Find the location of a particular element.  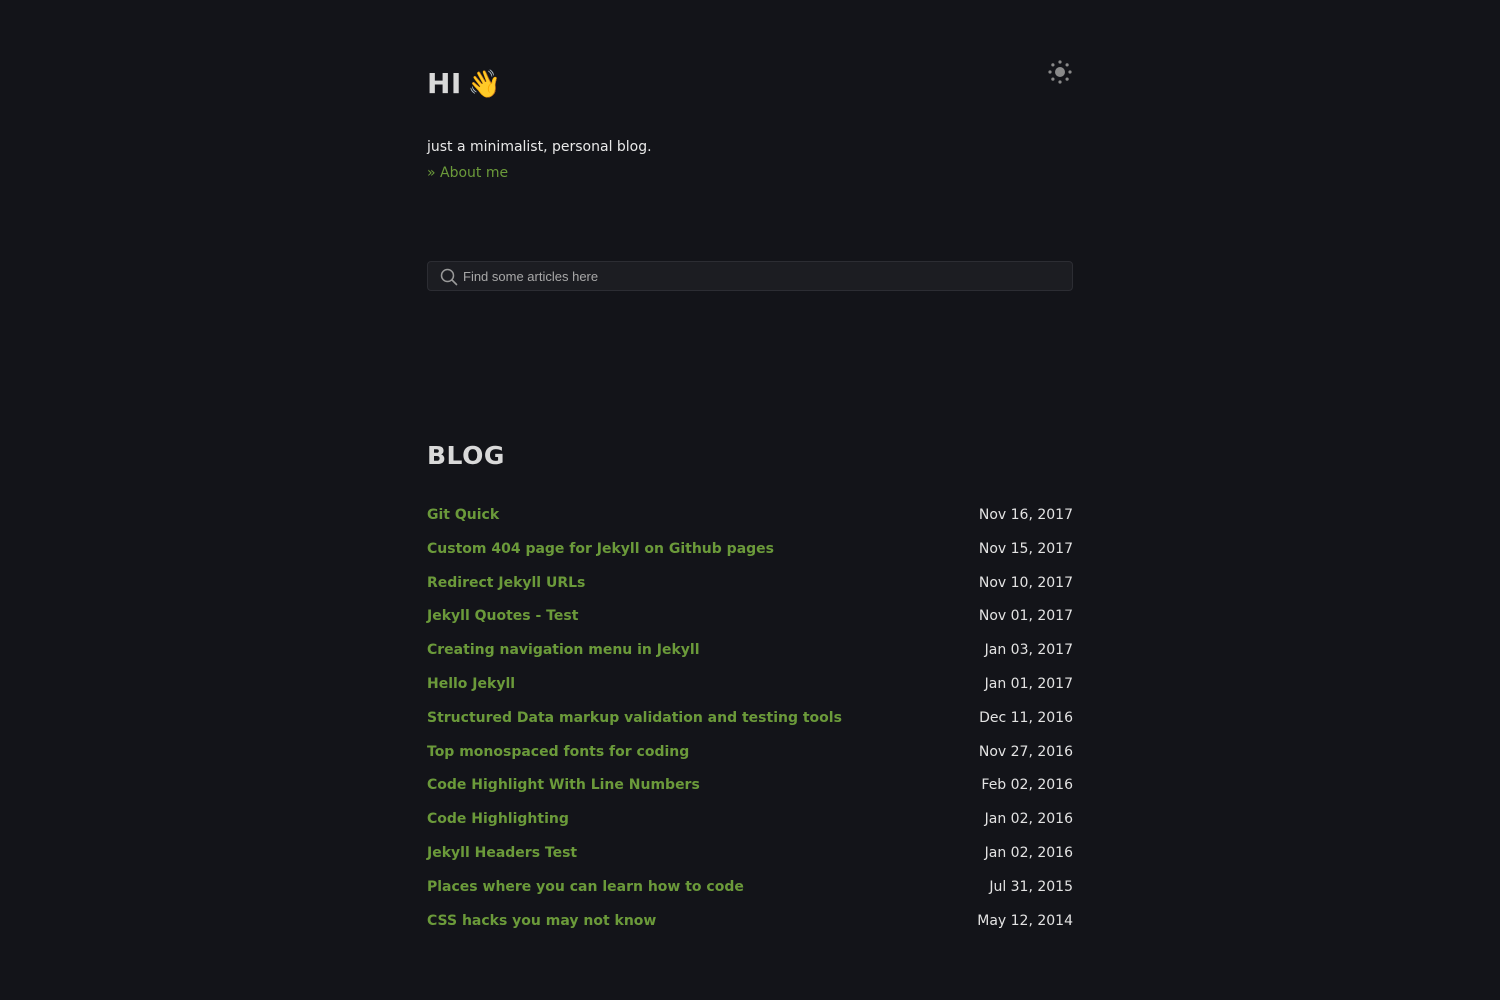

post-date: Jan 03, 2017 is located at coordinates (1028, 650).